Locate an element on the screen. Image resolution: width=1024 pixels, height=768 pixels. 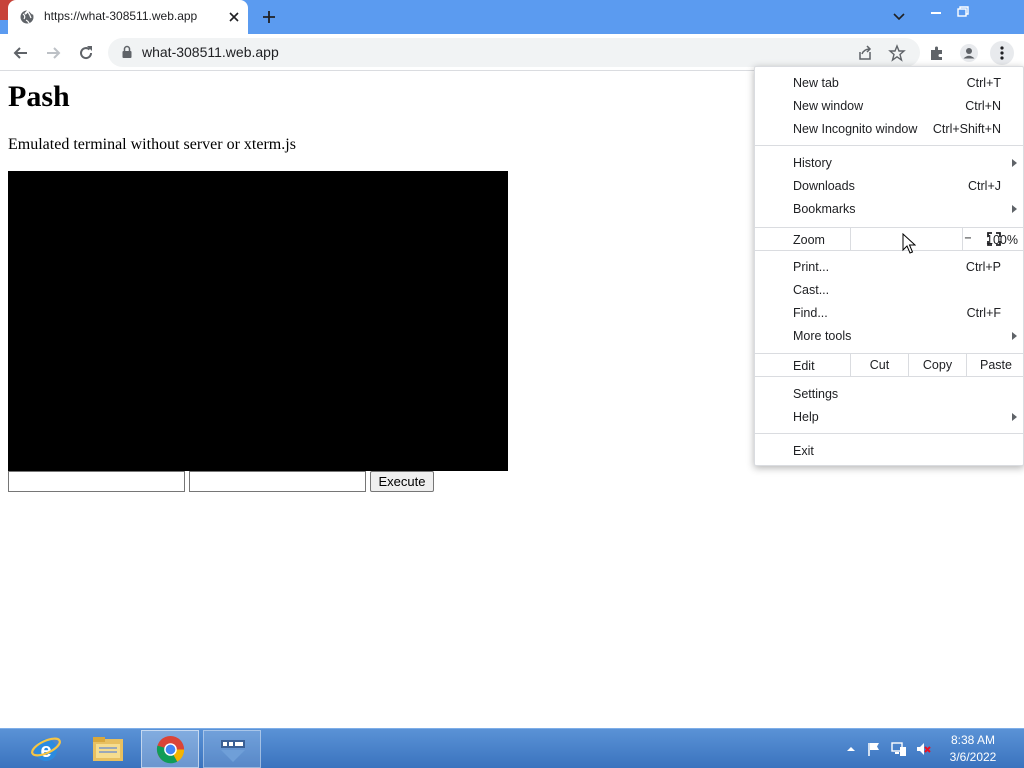
close-icon is located at coordinates (29, 10).